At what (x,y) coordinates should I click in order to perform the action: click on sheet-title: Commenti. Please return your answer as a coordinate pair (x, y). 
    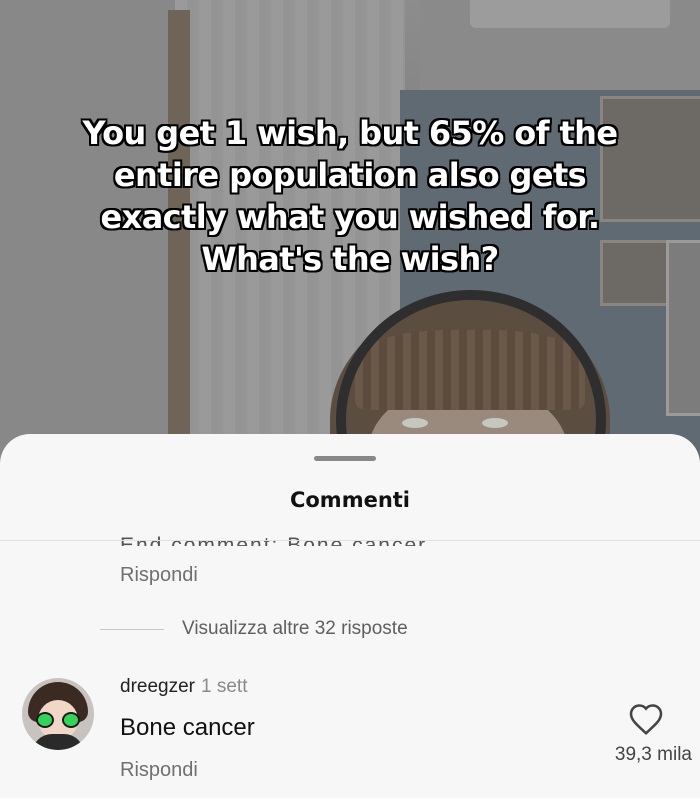
    Looking at the image, I should click on (350, 500).